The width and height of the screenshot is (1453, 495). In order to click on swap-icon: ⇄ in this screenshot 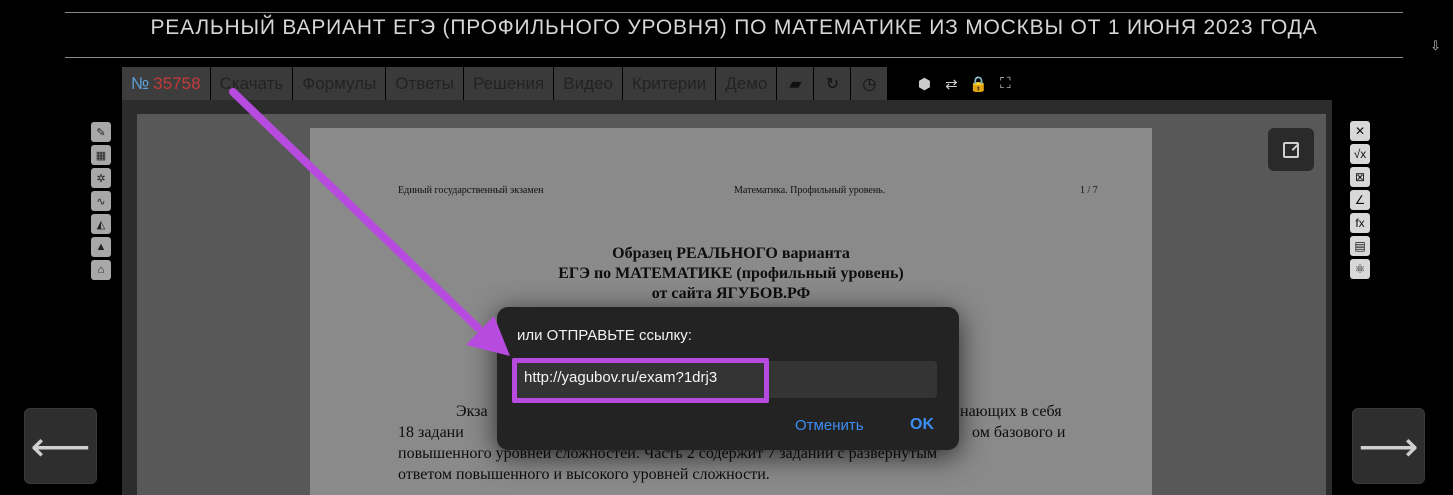, I will do `click(951, 83)`.